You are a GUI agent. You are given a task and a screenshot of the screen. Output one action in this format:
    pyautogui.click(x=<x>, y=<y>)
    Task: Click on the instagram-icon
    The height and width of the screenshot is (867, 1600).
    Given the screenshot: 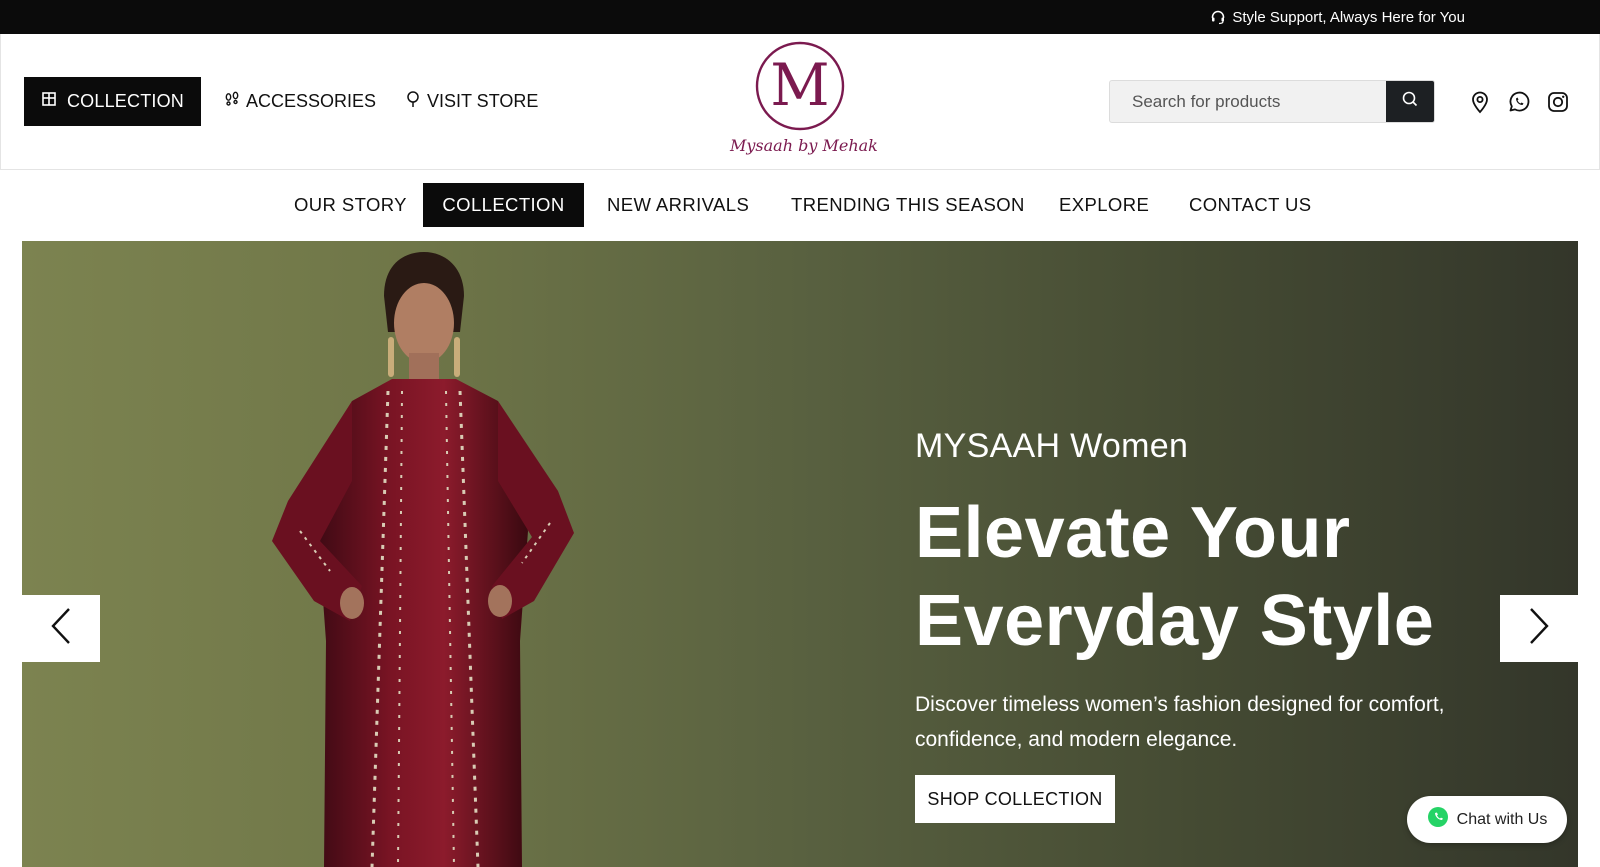 What is the action you would take?
    pyautogui.click(x=1558, y=102)
    